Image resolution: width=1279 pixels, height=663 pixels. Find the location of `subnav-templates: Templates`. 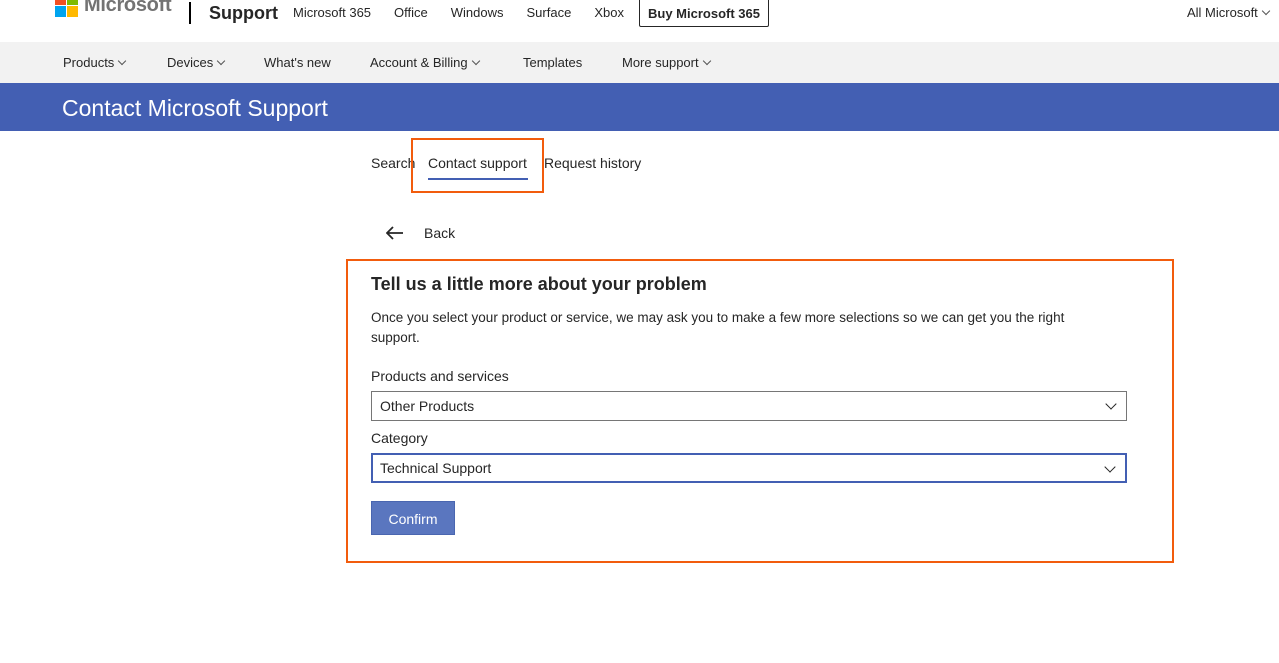

subnav-templates: Templates is located at coordinates (572, 62).